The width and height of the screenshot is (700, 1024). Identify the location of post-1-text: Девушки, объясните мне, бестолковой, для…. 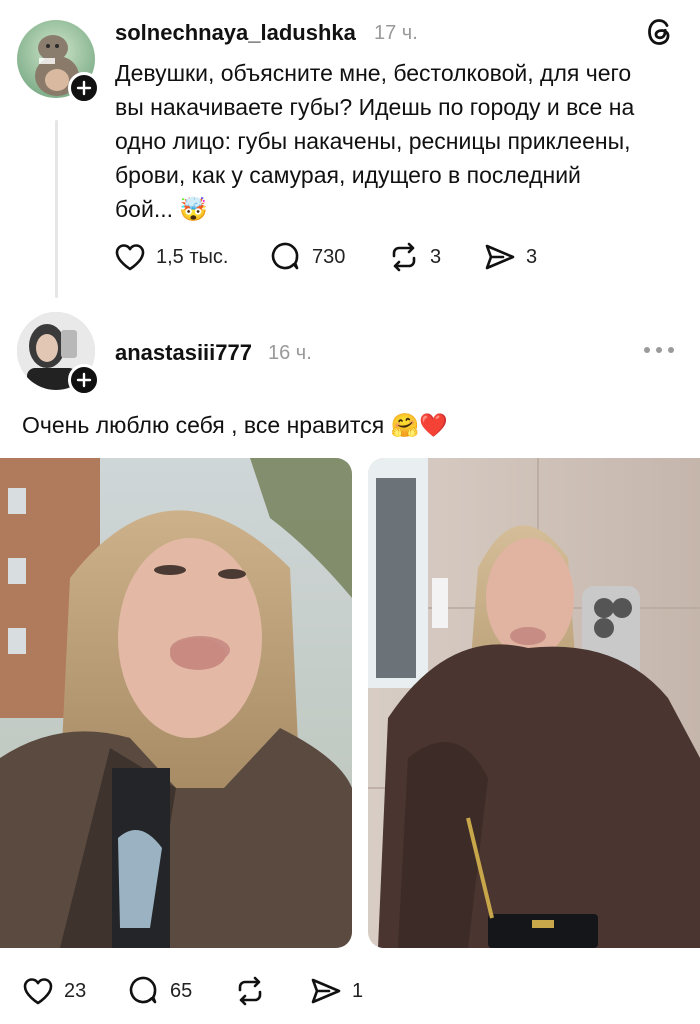
(374, 141).